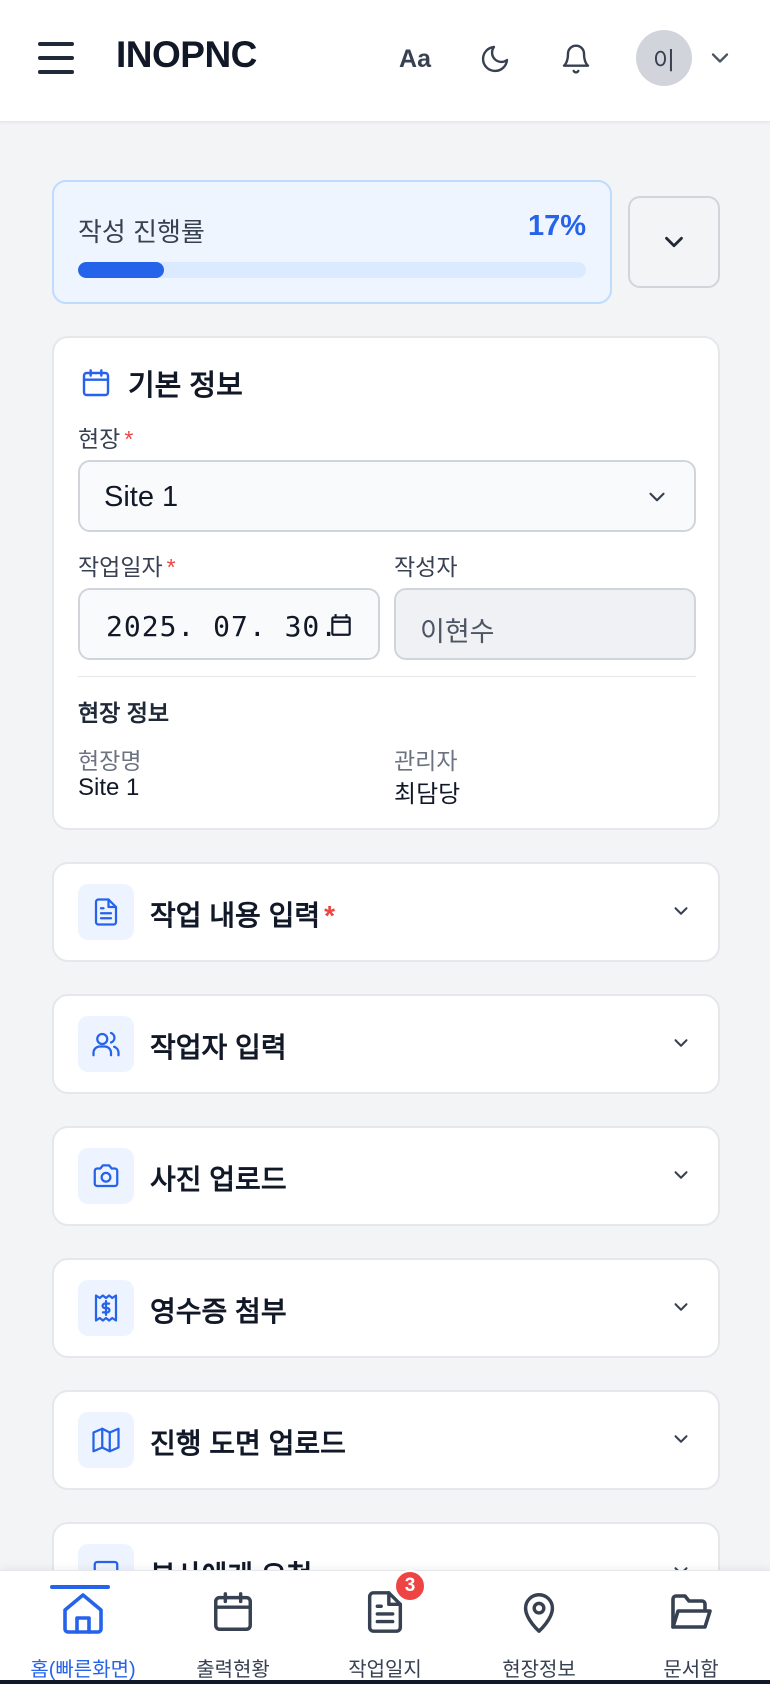 Image resolution: width=770 pixels, height=1684 pixels. What do you see at coordinates (186, 54) in the screenshot?
I see `brand-logo: INOPNC` at bounding box center [186, 54].